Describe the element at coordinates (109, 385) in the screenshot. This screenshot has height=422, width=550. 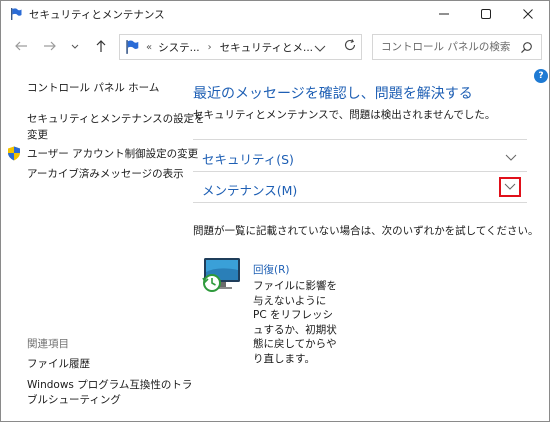
I see `compat-troubleshoot-link-line1: Windows プログラム互換性のトラ` at that location.